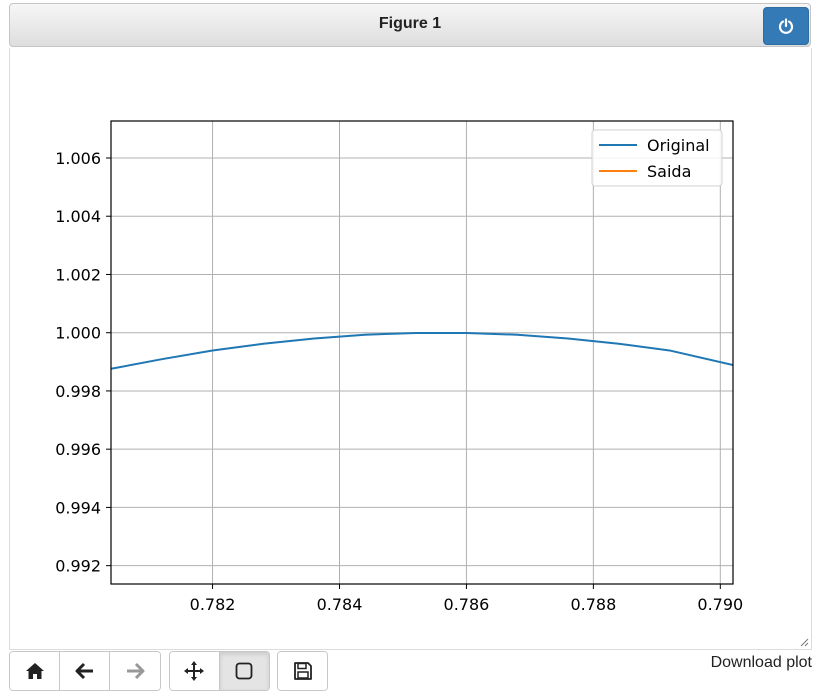 The image size is (829, 693). I want to click on y-tick-label: 1.006, so click(78, 158).